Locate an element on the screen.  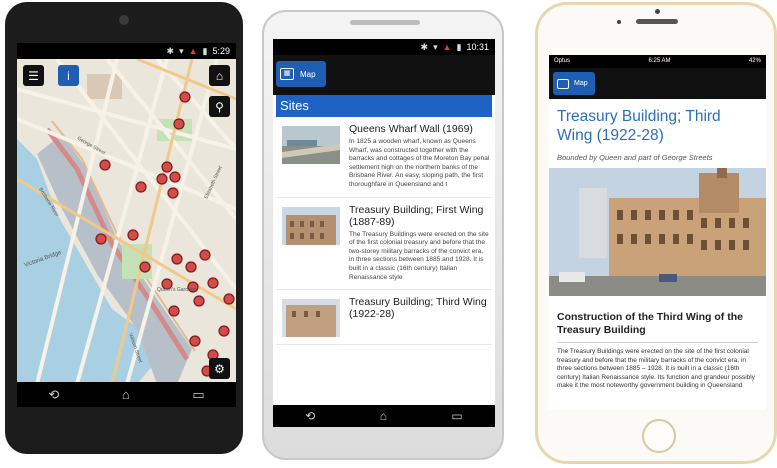
status-time: 5:29 is located at coordinates (221, 51).